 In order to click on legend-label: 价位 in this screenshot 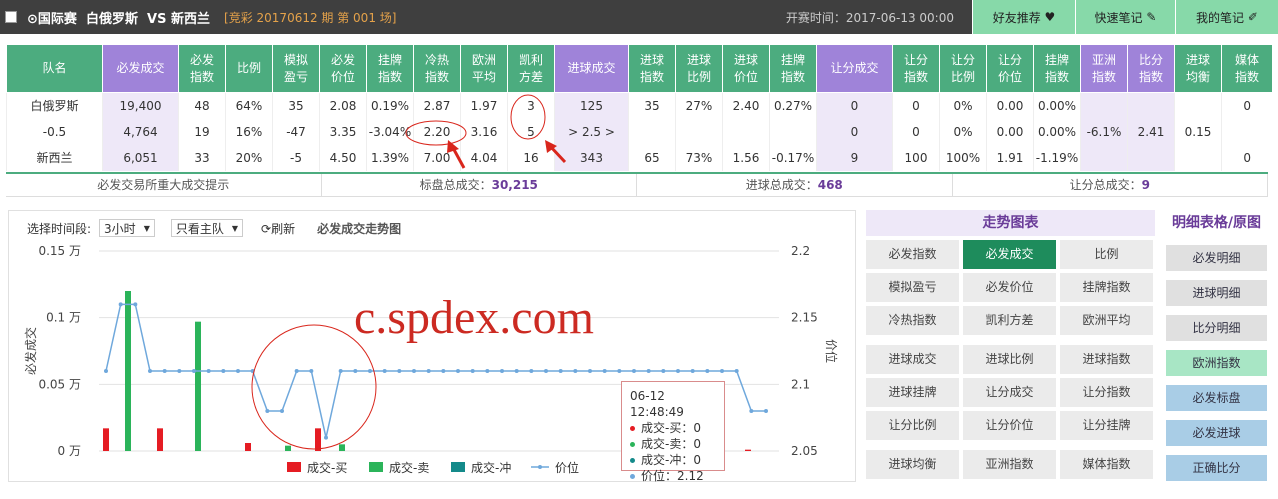, I will do `click(567, 467)`.